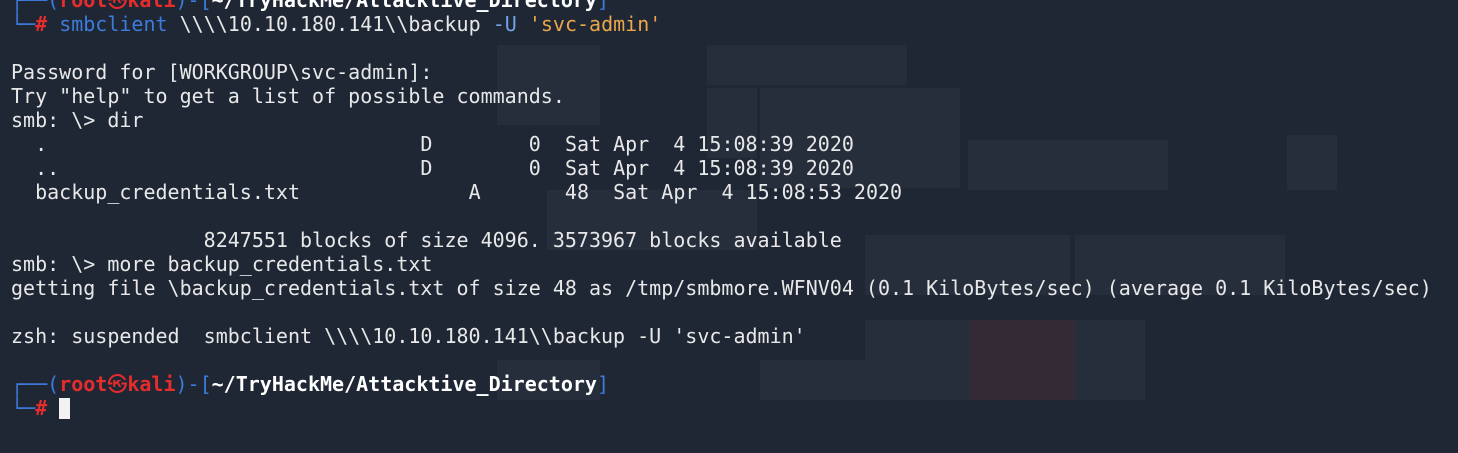 This screenshot has height=453, width=1458. Describe the element at coordinates (65, 408) in the screenshot. I see `text-cursor` at that location.